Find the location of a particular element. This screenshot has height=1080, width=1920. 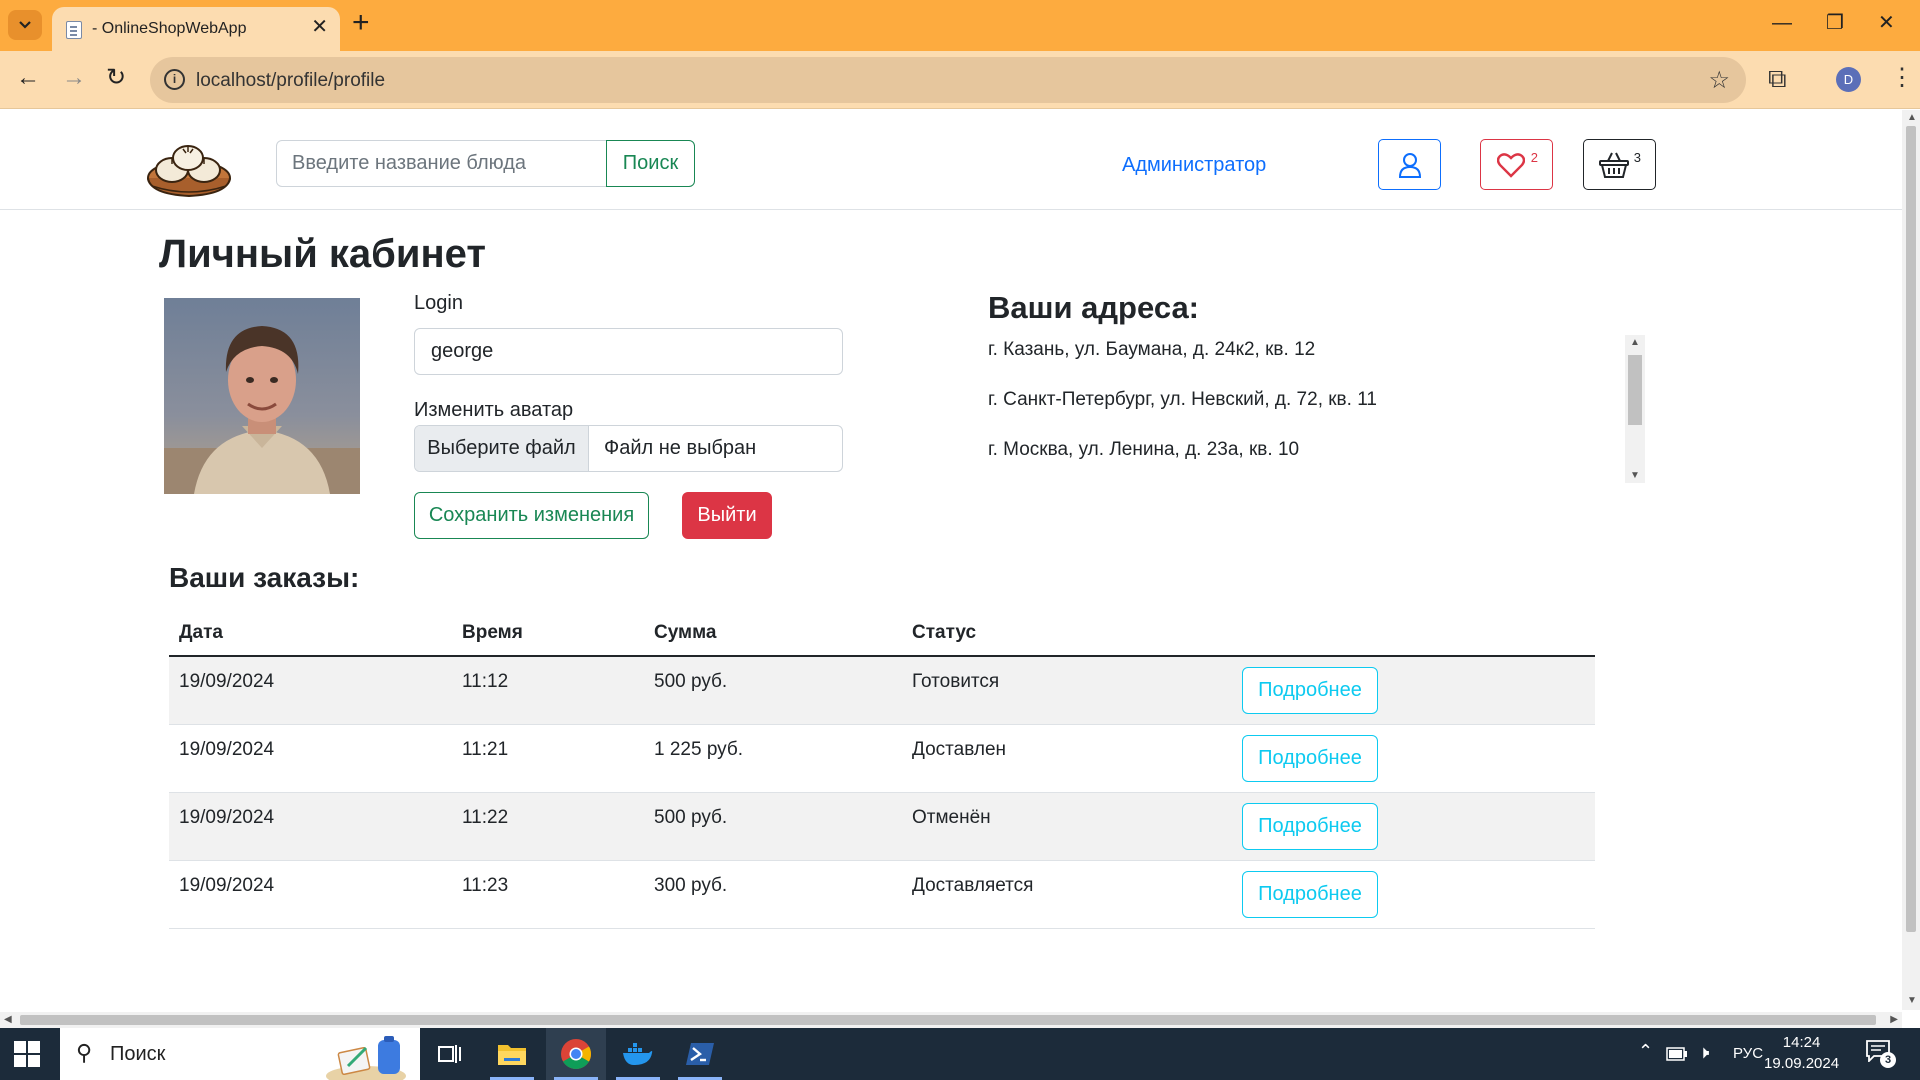

language-indicator: РУС is located at coordinates (1748, 1053).